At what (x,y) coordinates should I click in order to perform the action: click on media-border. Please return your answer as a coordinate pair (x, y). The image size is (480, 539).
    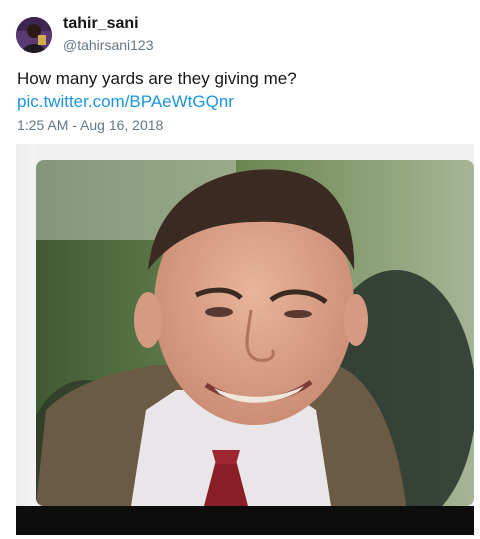
    Looking at the image, I should click on (26, 325).